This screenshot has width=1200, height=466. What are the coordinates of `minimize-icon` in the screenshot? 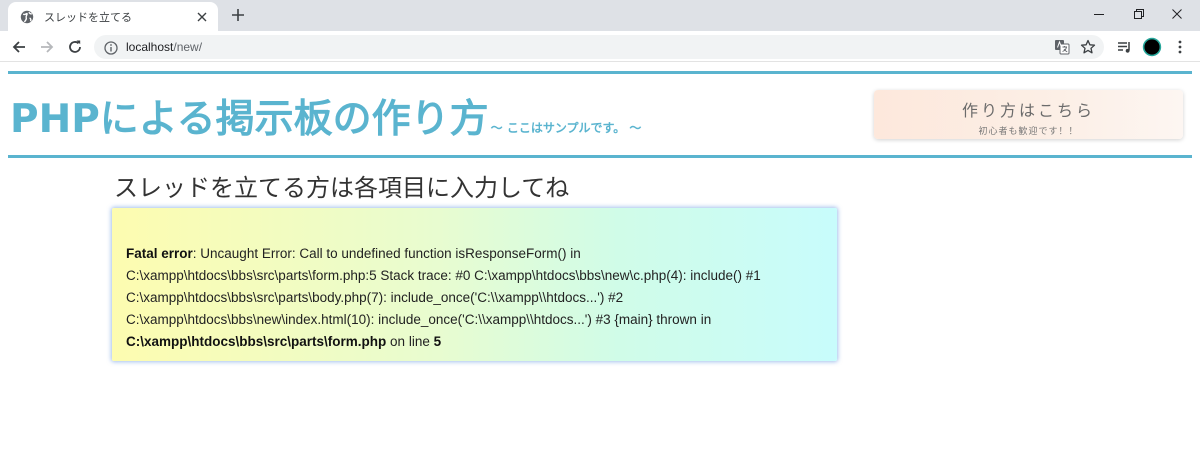 It's located at (1099, 14).